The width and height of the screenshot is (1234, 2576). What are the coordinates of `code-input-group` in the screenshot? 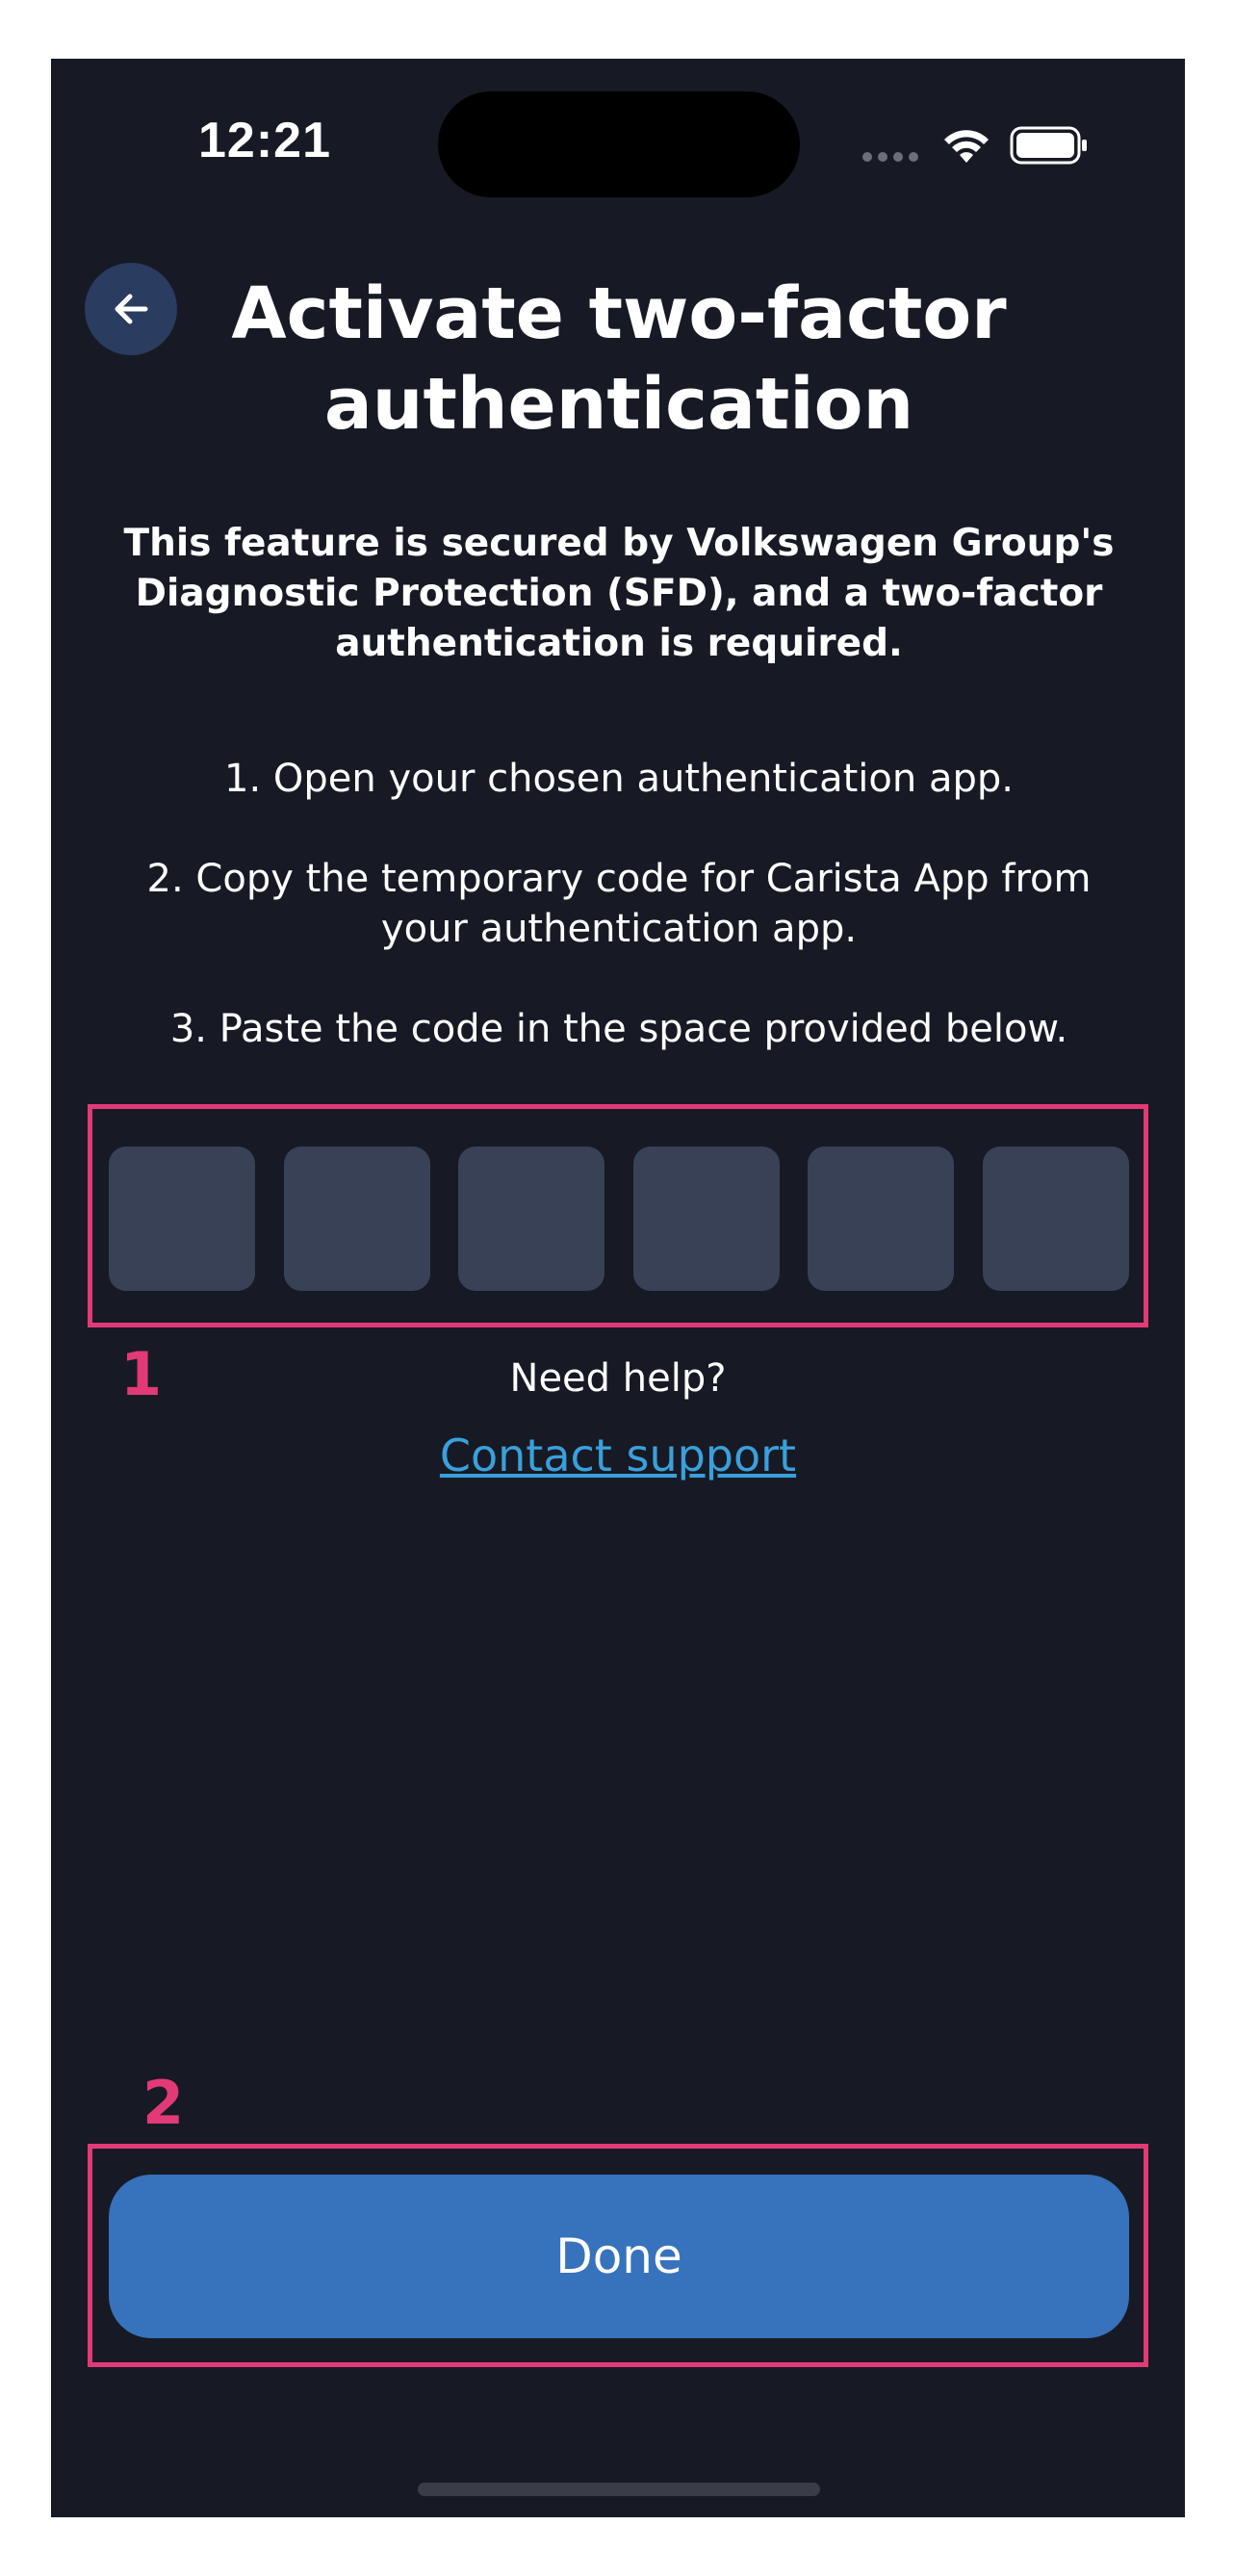 It's located at (619, 1219).